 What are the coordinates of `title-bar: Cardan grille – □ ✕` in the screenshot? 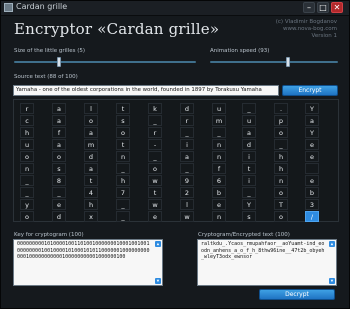 It's located at (175, 8).